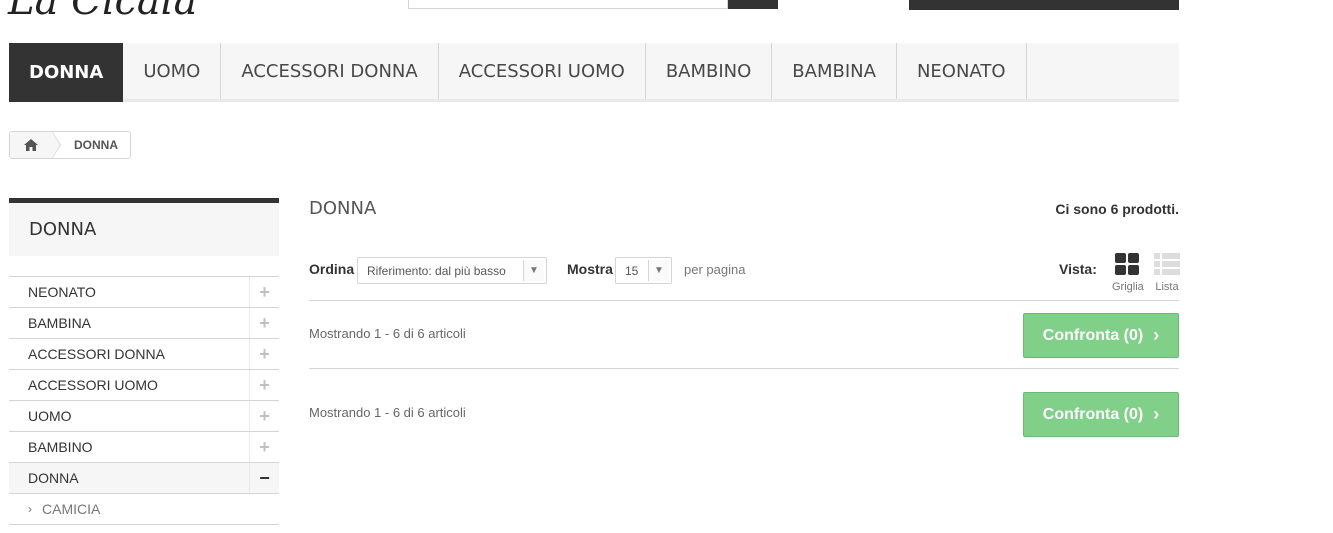  Describe the element at coordinates (1127, 264) in the screenshot. I see `grid-icon` at that location.